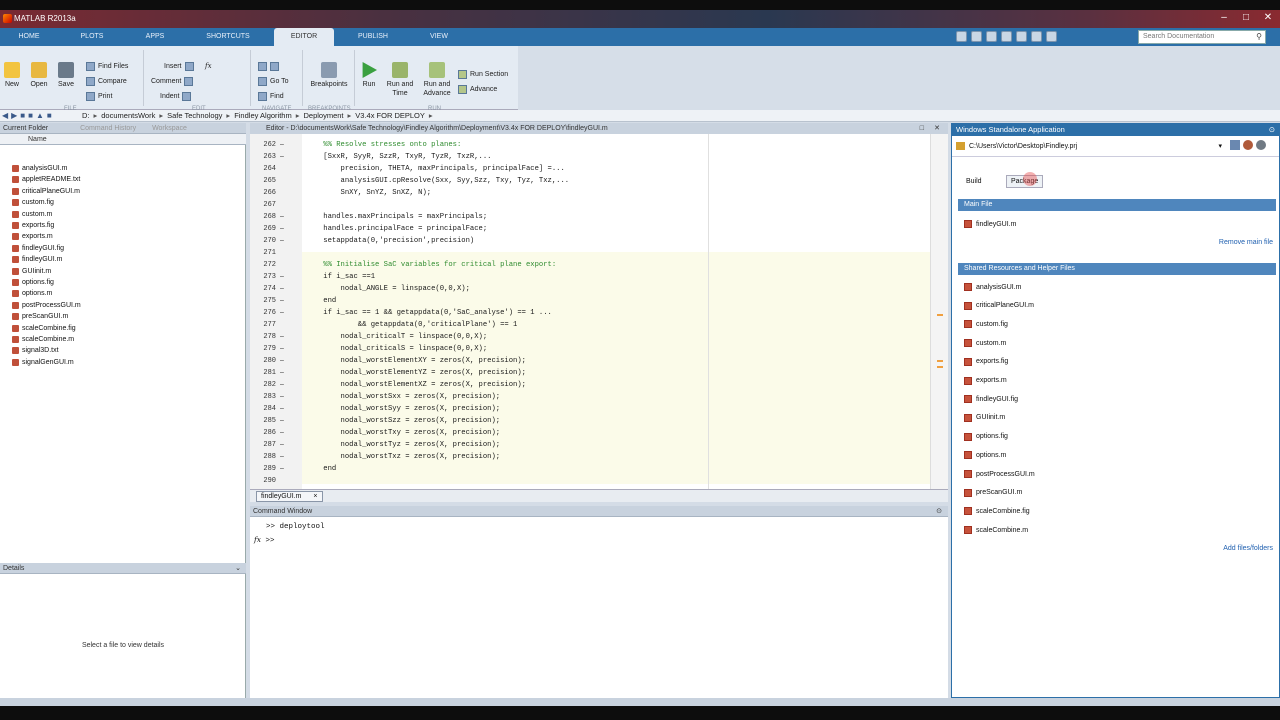 Image resolution: width=1280 pixels, height=720 pixels. Describe the element at coordinates (1021, 36) in the screenshot. I see `quick-access-undo-icon` at that location.